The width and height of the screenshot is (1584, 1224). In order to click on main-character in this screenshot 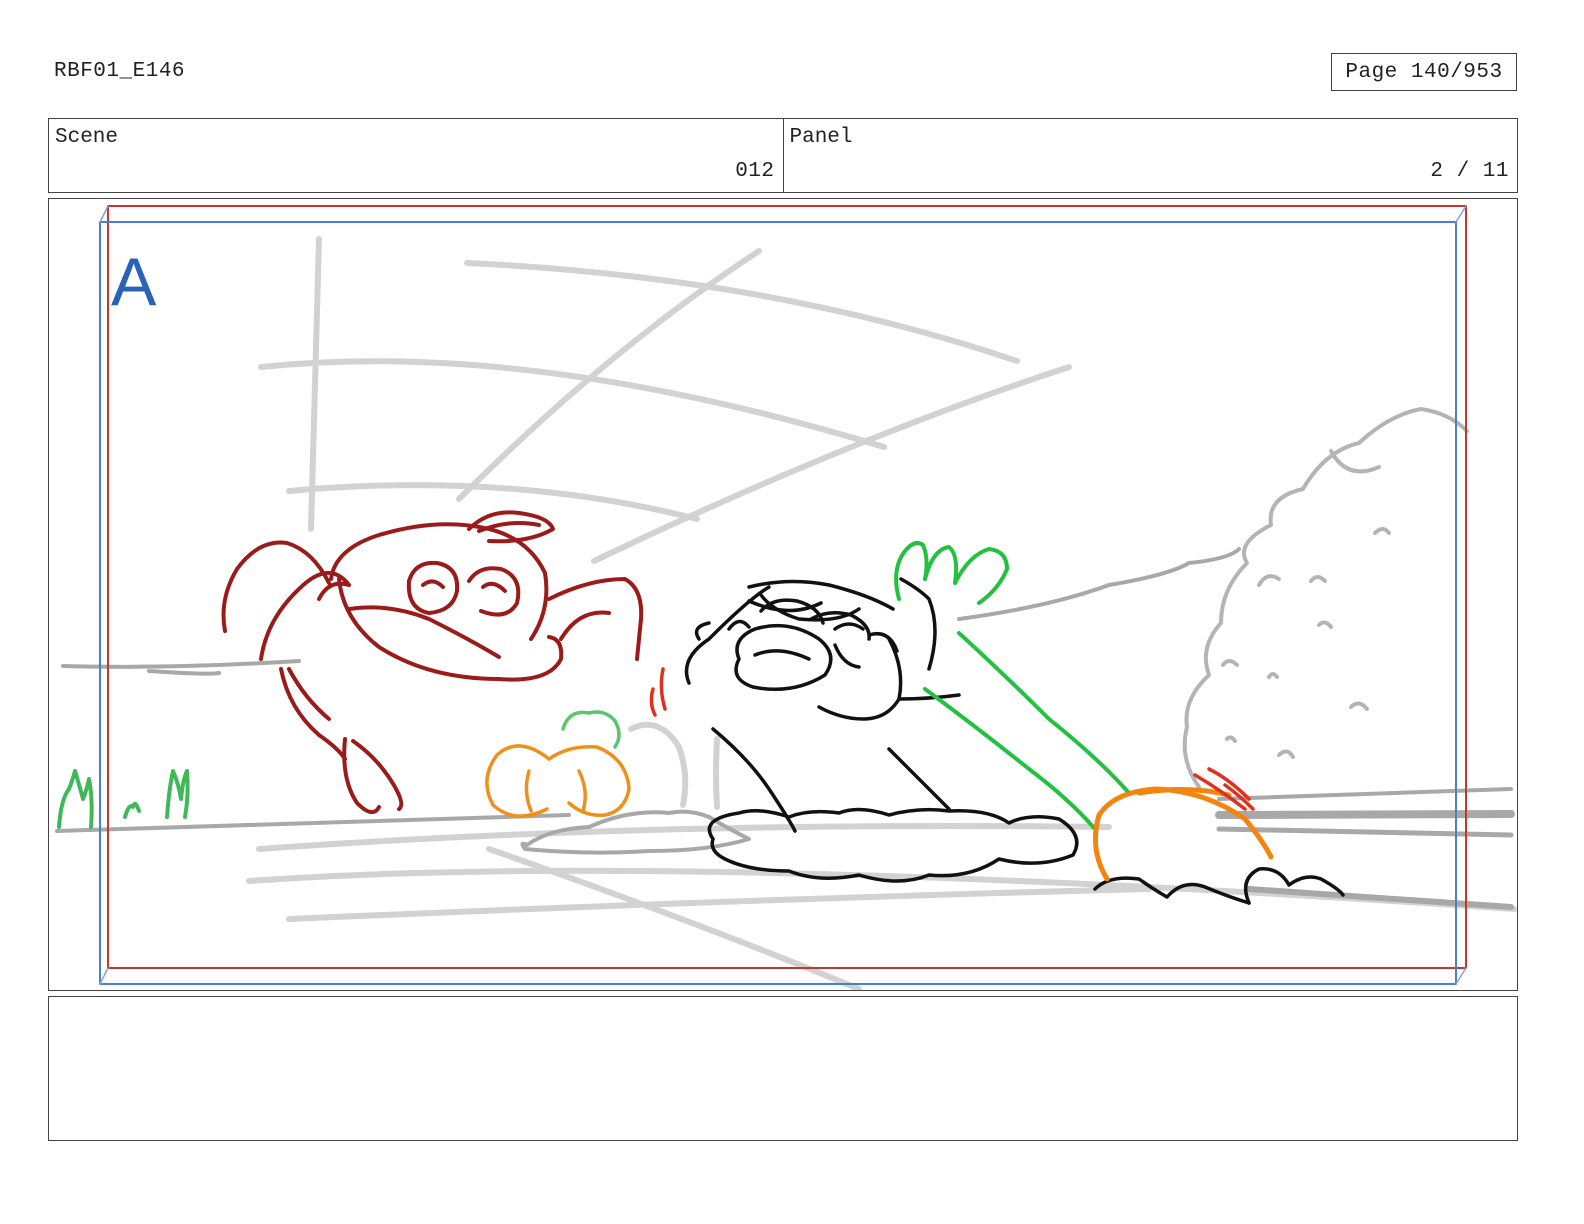, I will do `click(1014, 741)`.